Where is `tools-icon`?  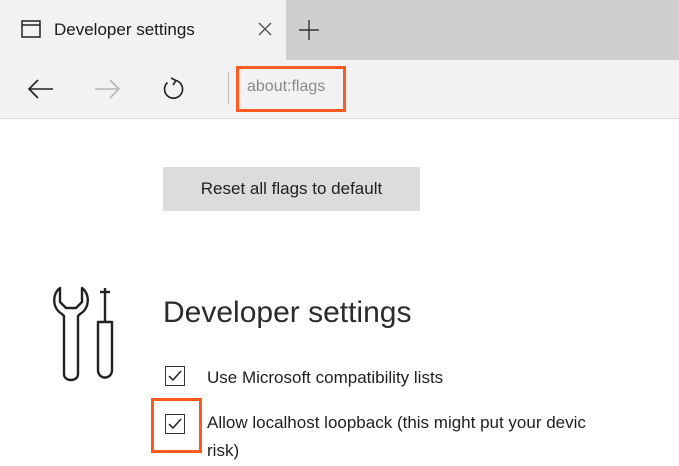 tools-icon is located at coordinates (87, 334).